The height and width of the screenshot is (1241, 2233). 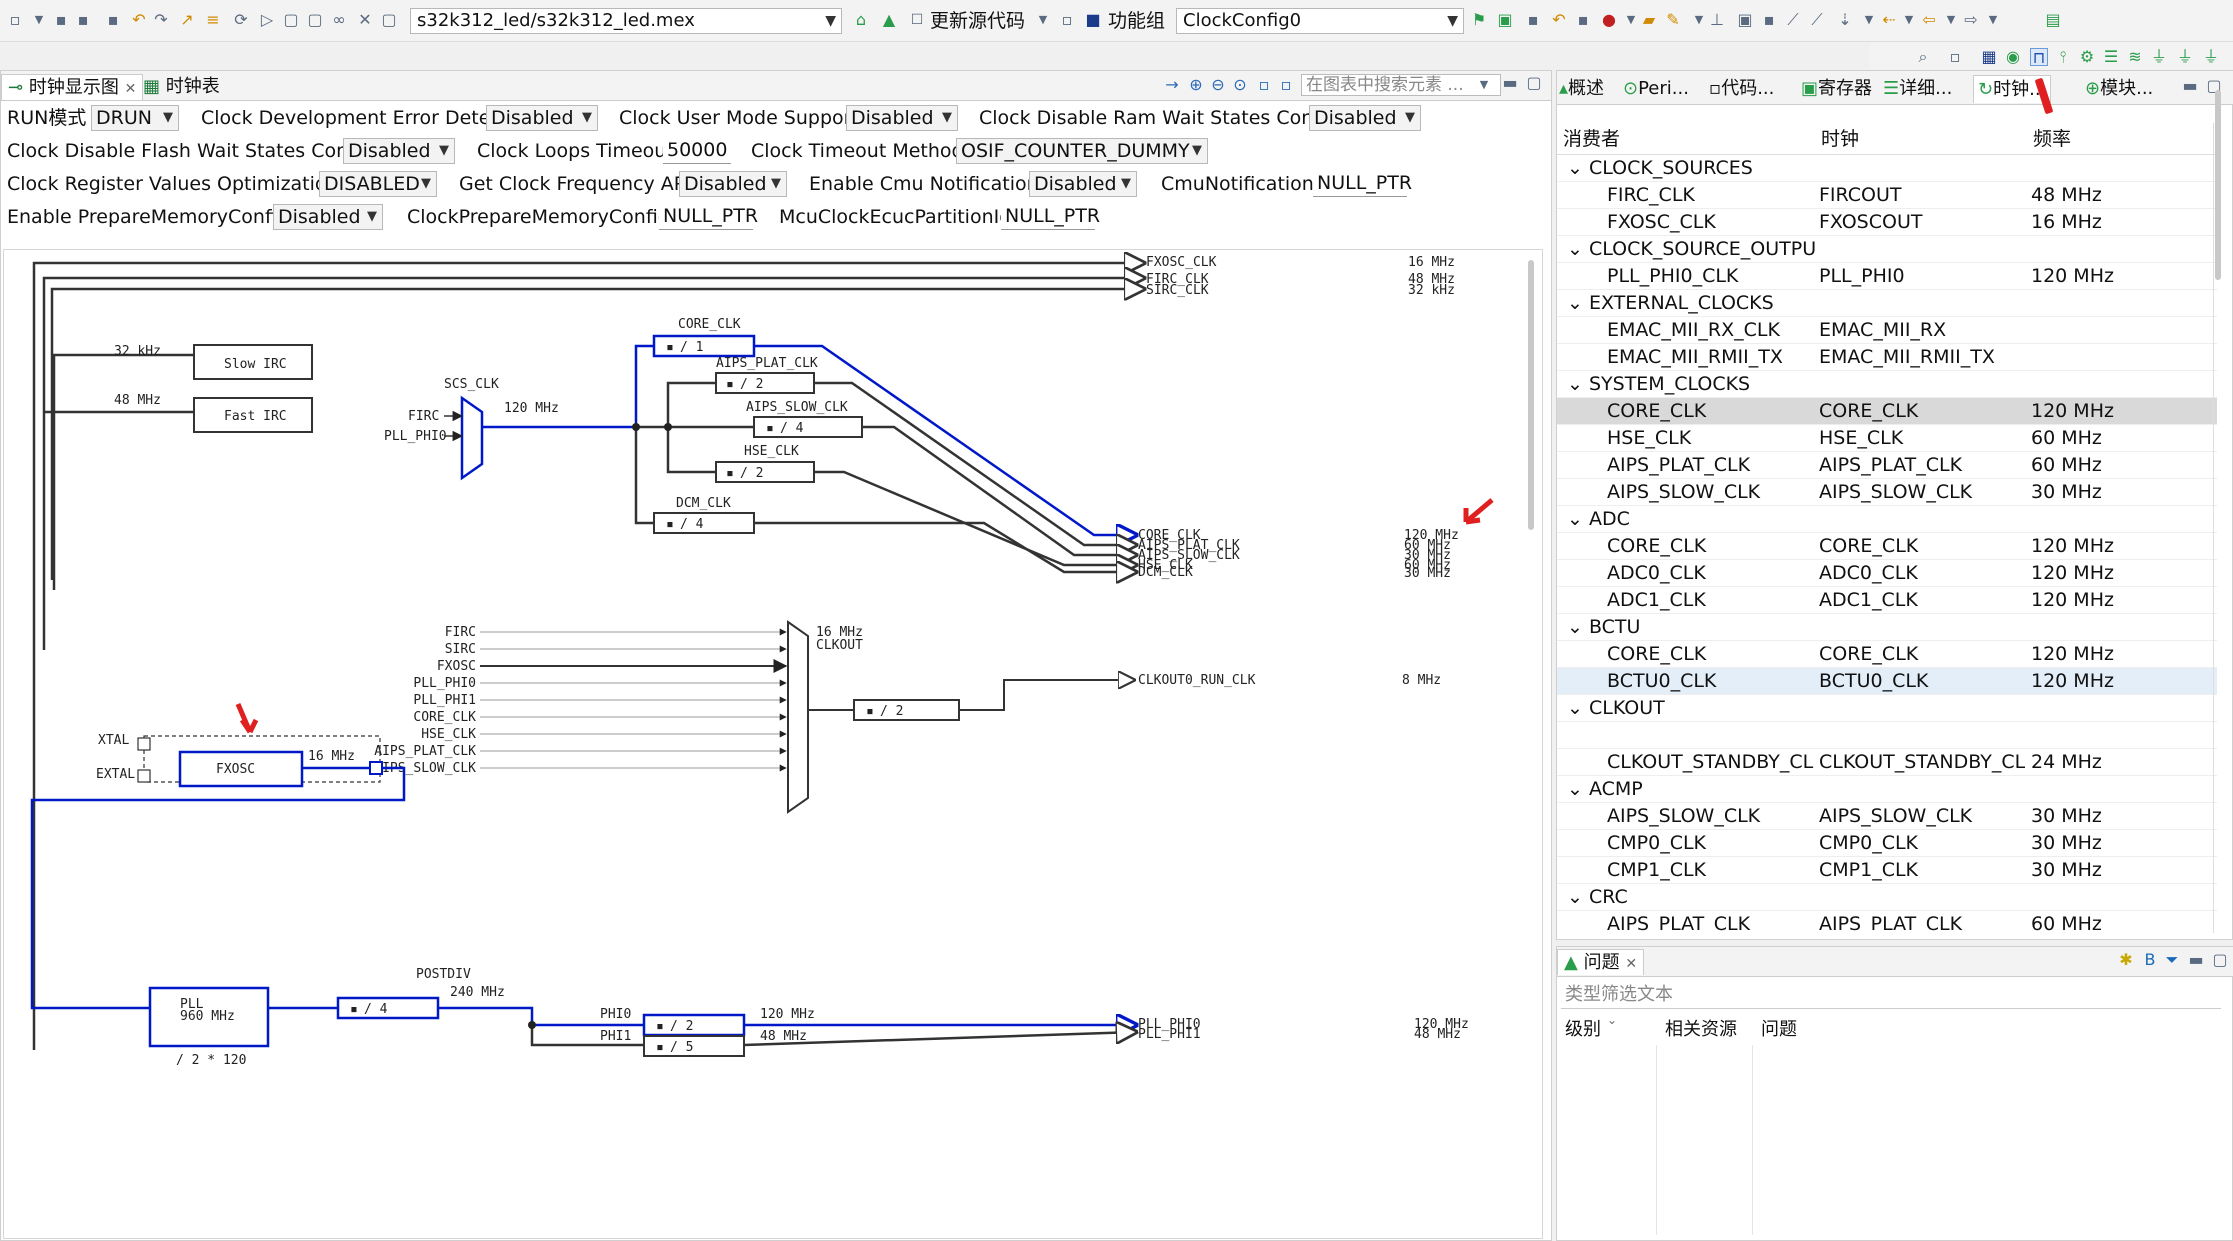 I want to click on pin-icon: ⊥, so click(x=1717, y=20).